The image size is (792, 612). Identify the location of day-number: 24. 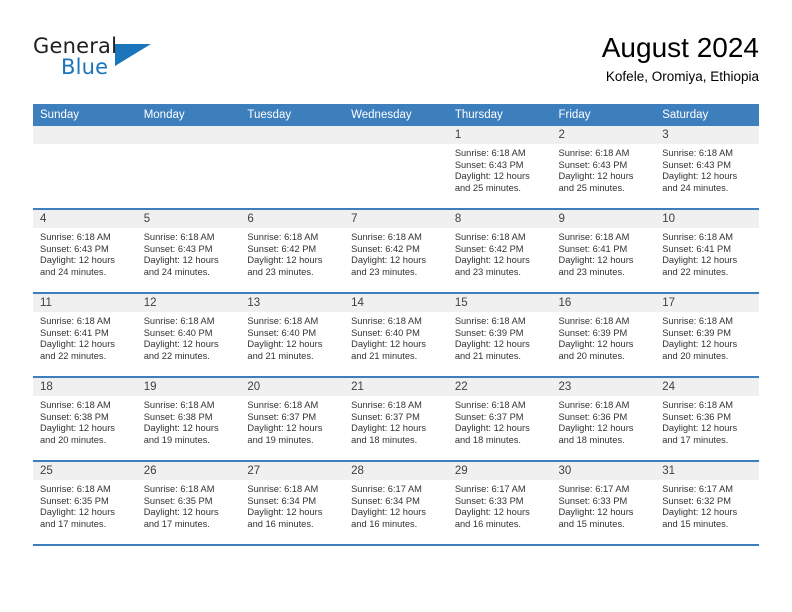
(707, 387).